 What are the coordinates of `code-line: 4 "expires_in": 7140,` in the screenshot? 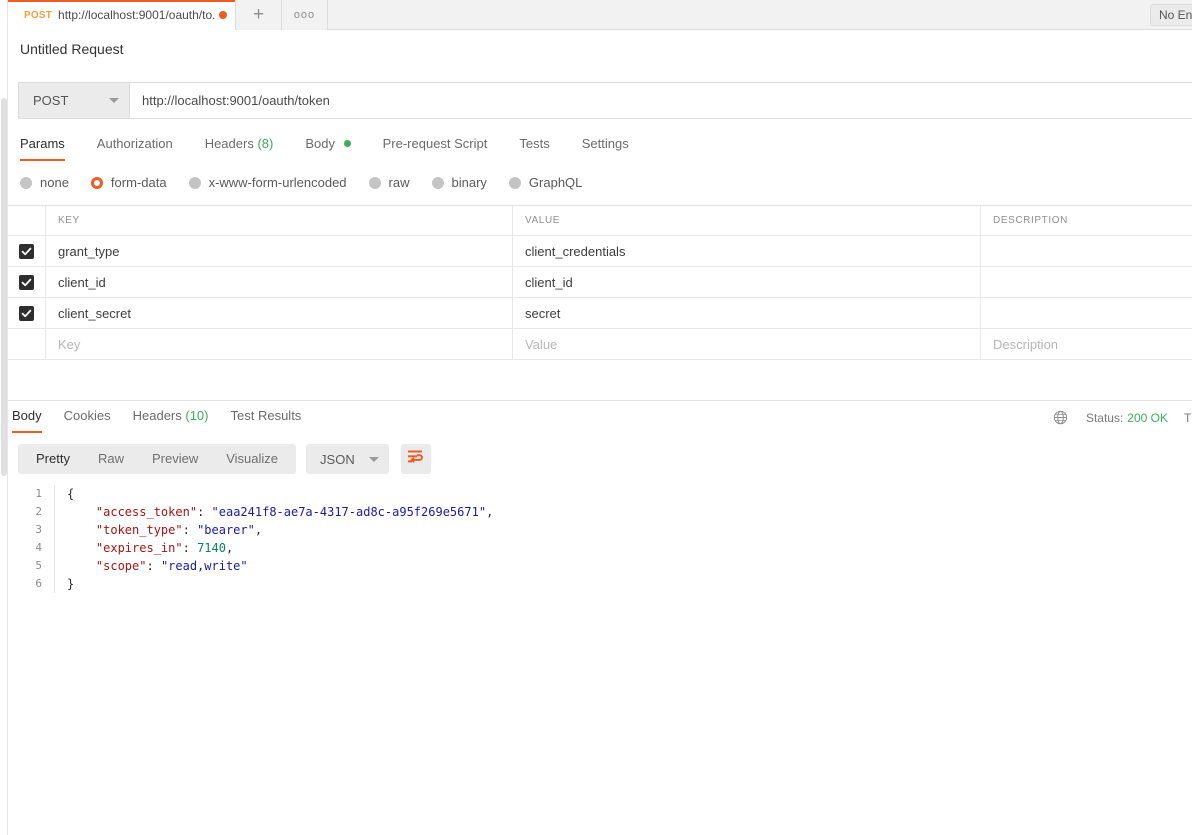 It's located at (603, 548).